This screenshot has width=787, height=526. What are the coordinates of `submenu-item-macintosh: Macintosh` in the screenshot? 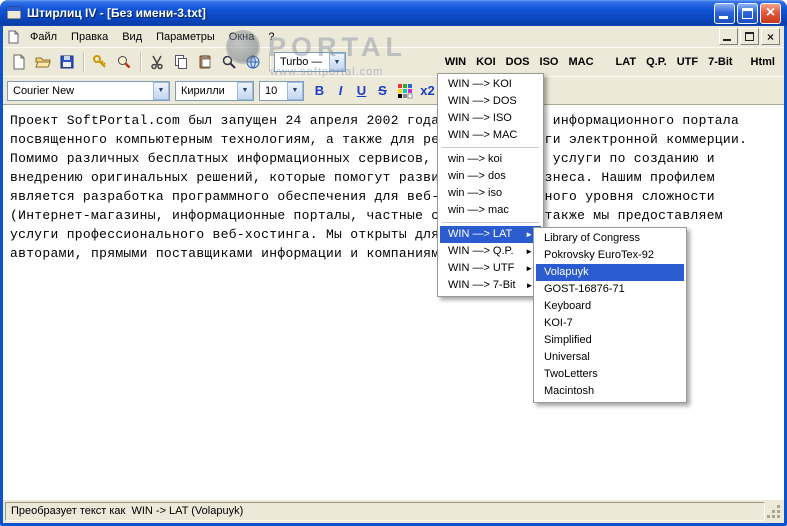 It's located at (610, 391).